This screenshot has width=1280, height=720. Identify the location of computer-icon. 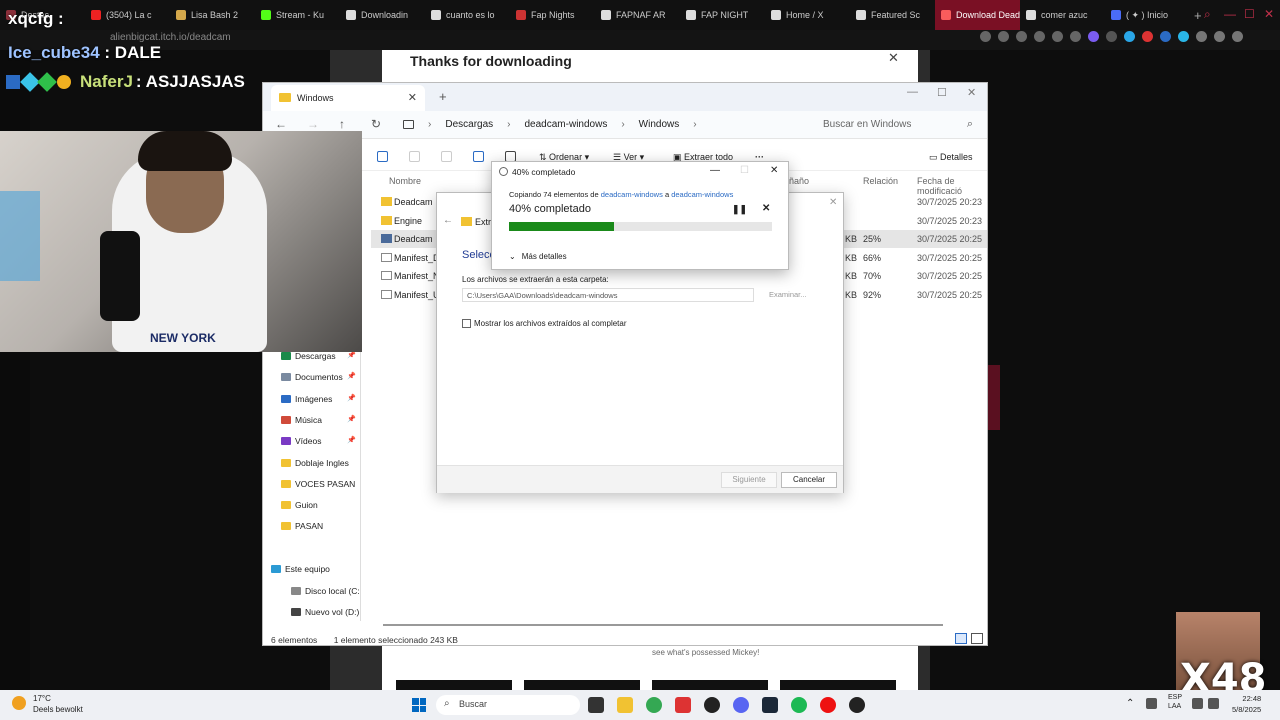
(408, 124).